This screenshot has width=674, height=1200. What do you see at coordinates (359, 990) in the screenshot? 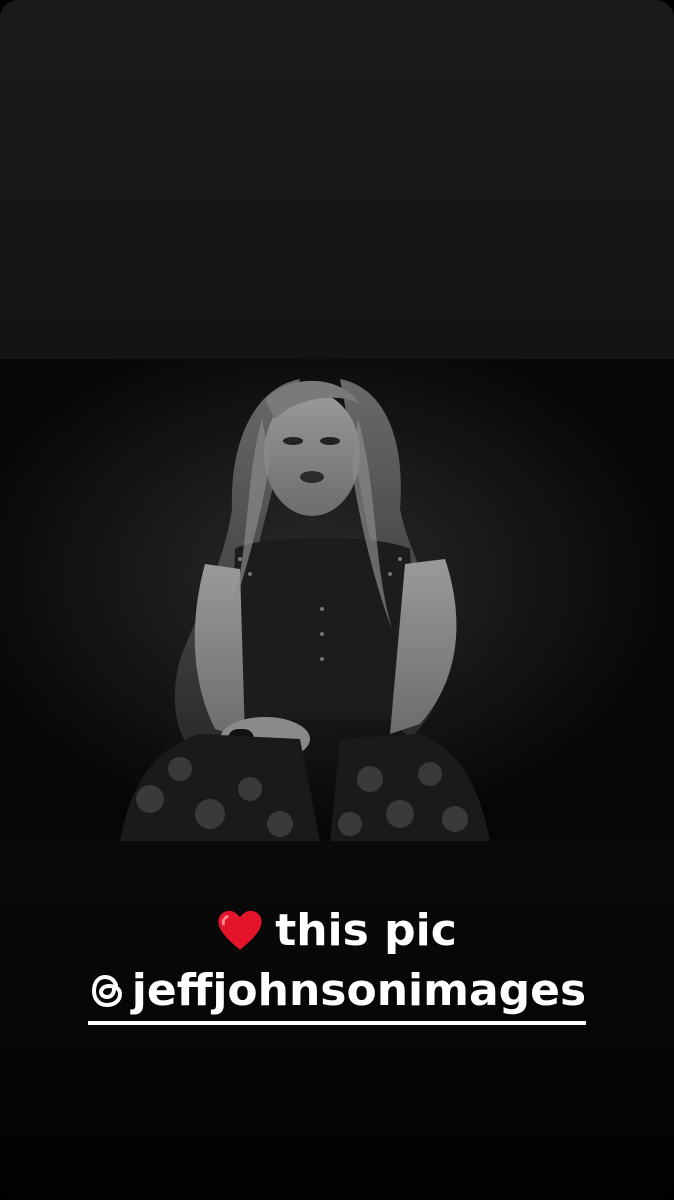
I see `mention-handle: jeffjohnsonimages` at bounding box center [359, 990].